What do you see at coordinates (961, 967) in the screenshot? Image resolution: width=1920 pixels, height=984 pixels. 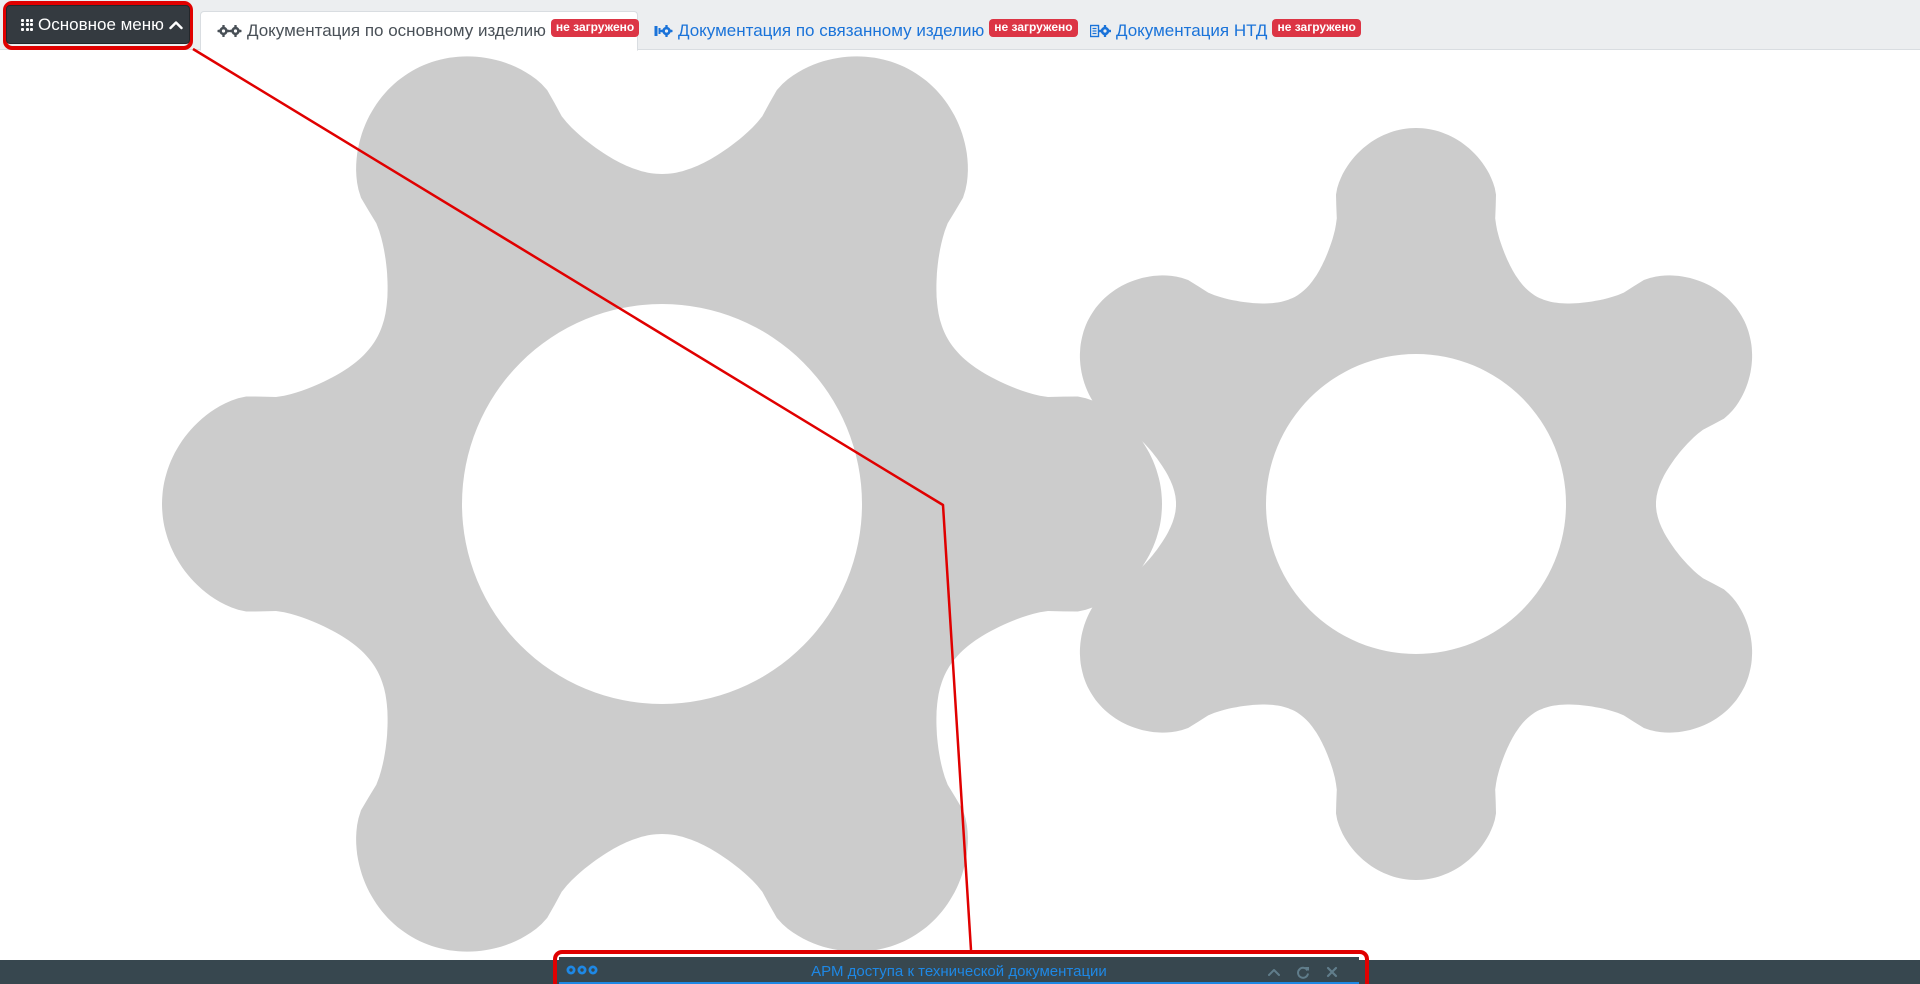 I see `bottom-panel-highlight` at bounding box center [961, 967].